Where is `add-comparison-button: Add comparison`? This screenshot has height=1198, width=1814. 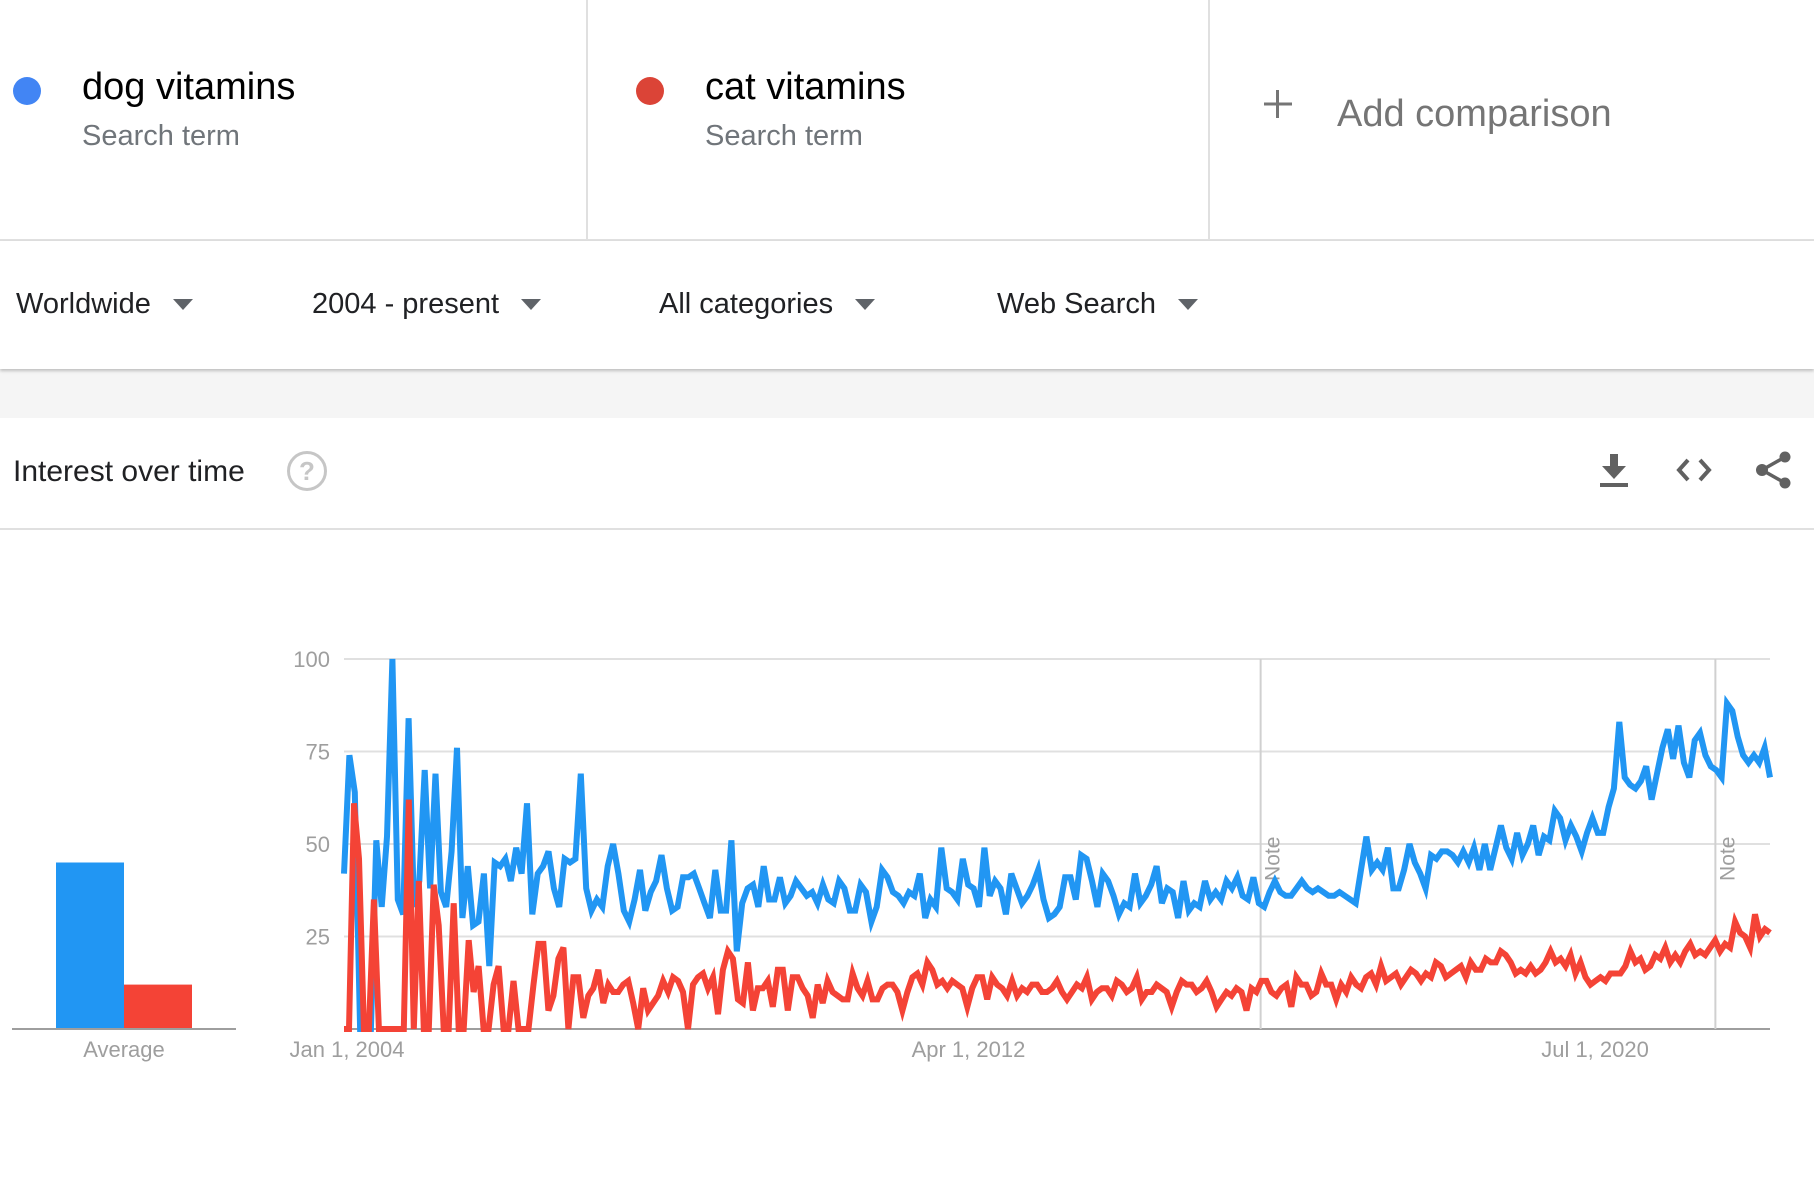 add-comparison-button: Add comparison is located at coordinates (1512, 119).